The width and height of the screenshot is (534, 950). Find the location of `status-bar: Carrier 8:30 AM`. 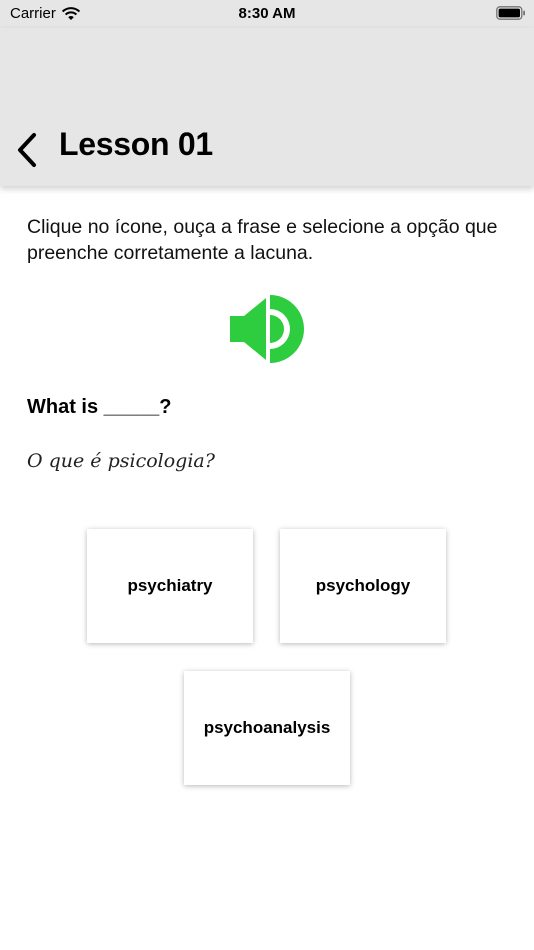

status-bar: Carrier 8:30 AM is located at coordinates (267, 14).